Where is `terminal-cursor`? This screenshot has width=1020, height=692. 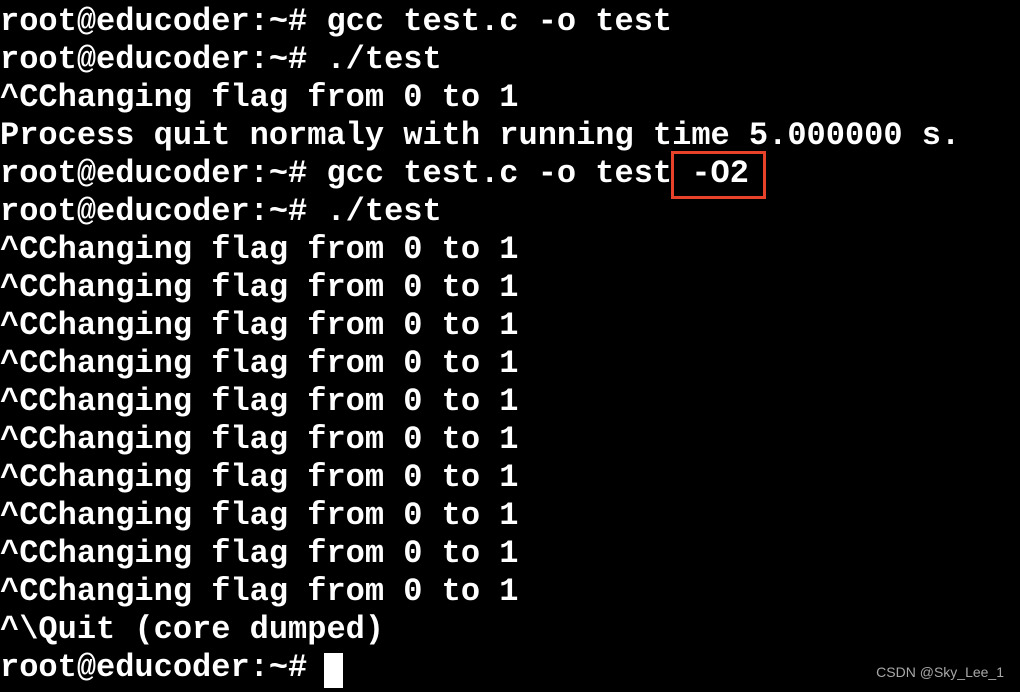
terminal-cursor is located at coordinates (333, 670).